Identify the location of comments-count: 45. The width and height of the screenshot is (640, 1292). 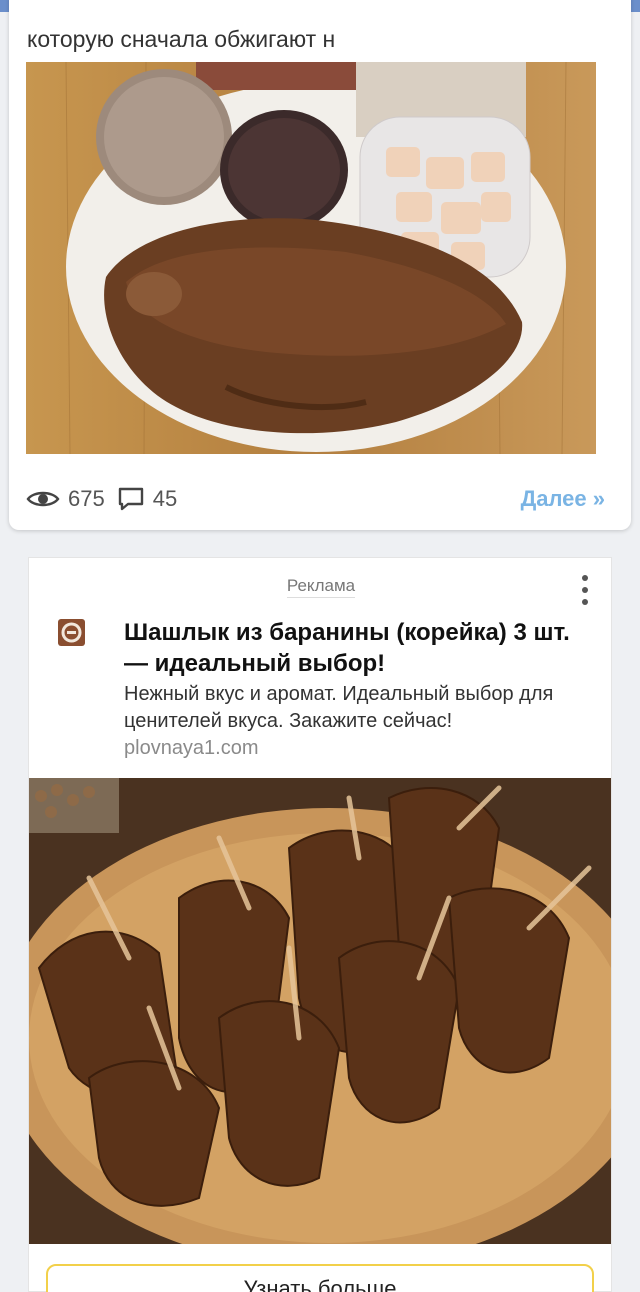
(165, 498).